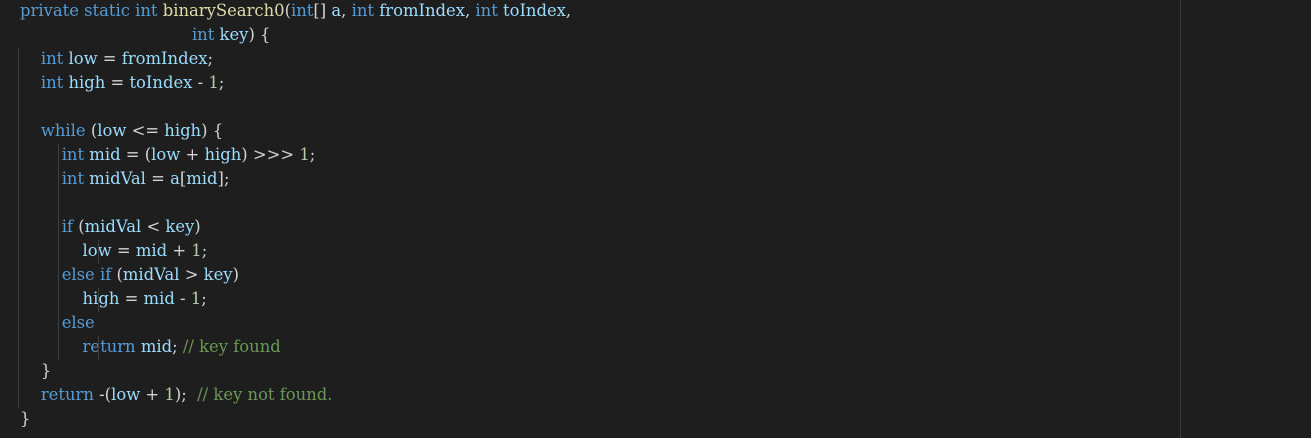 Image resolution: width=1311 pixels, height=438 pixels. What do you see at coordinates (212, 130) in the screenshot?
I see `code-token: ) {` at bounding box center [212, 130].